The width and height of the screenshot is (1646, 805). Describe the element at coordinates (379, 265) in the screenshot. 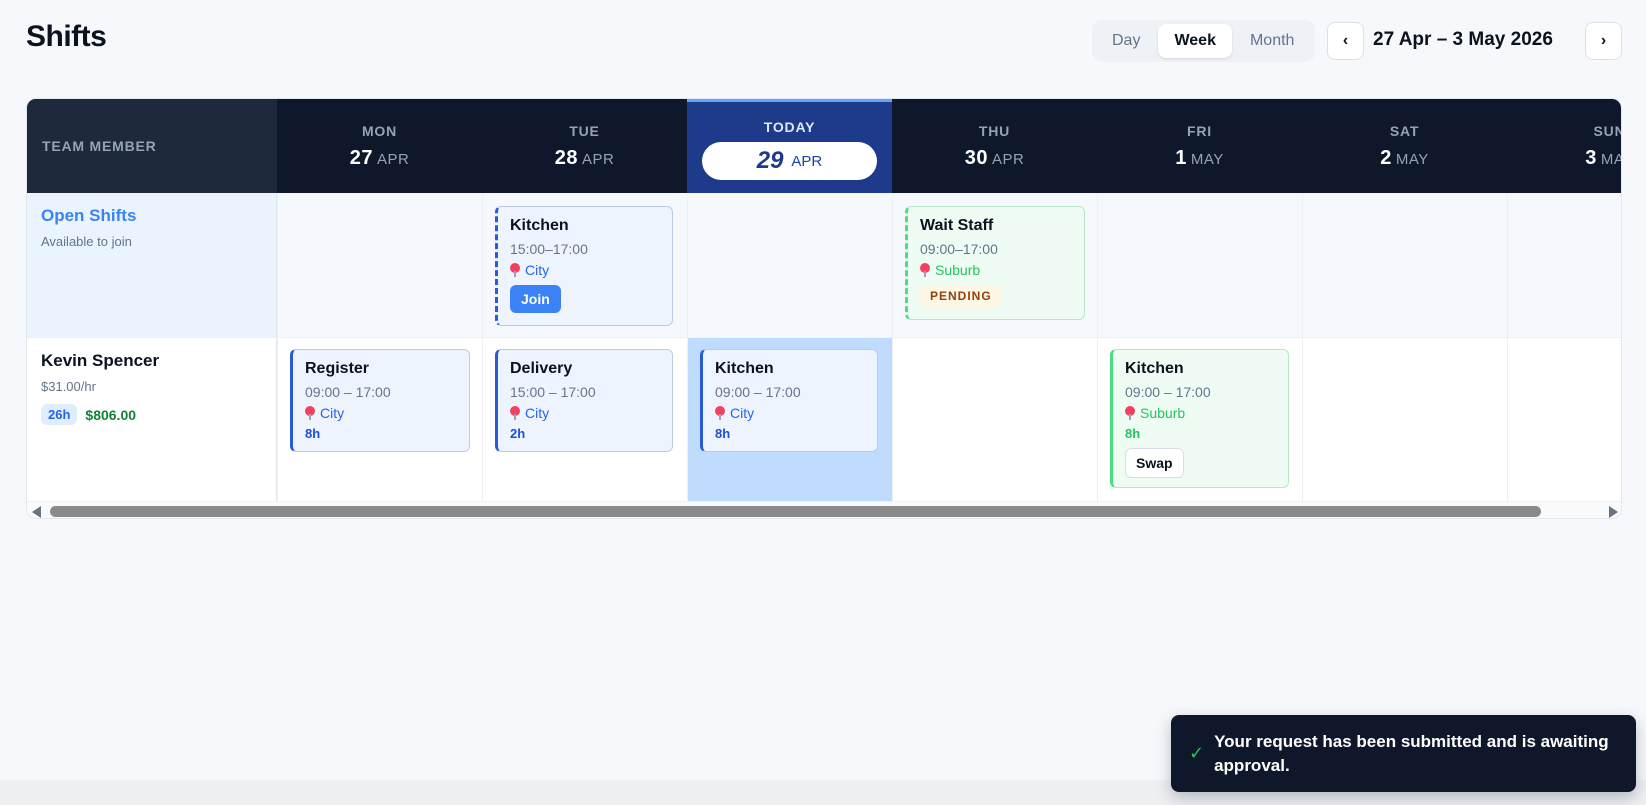

I see `open-cell-mon` at that location.